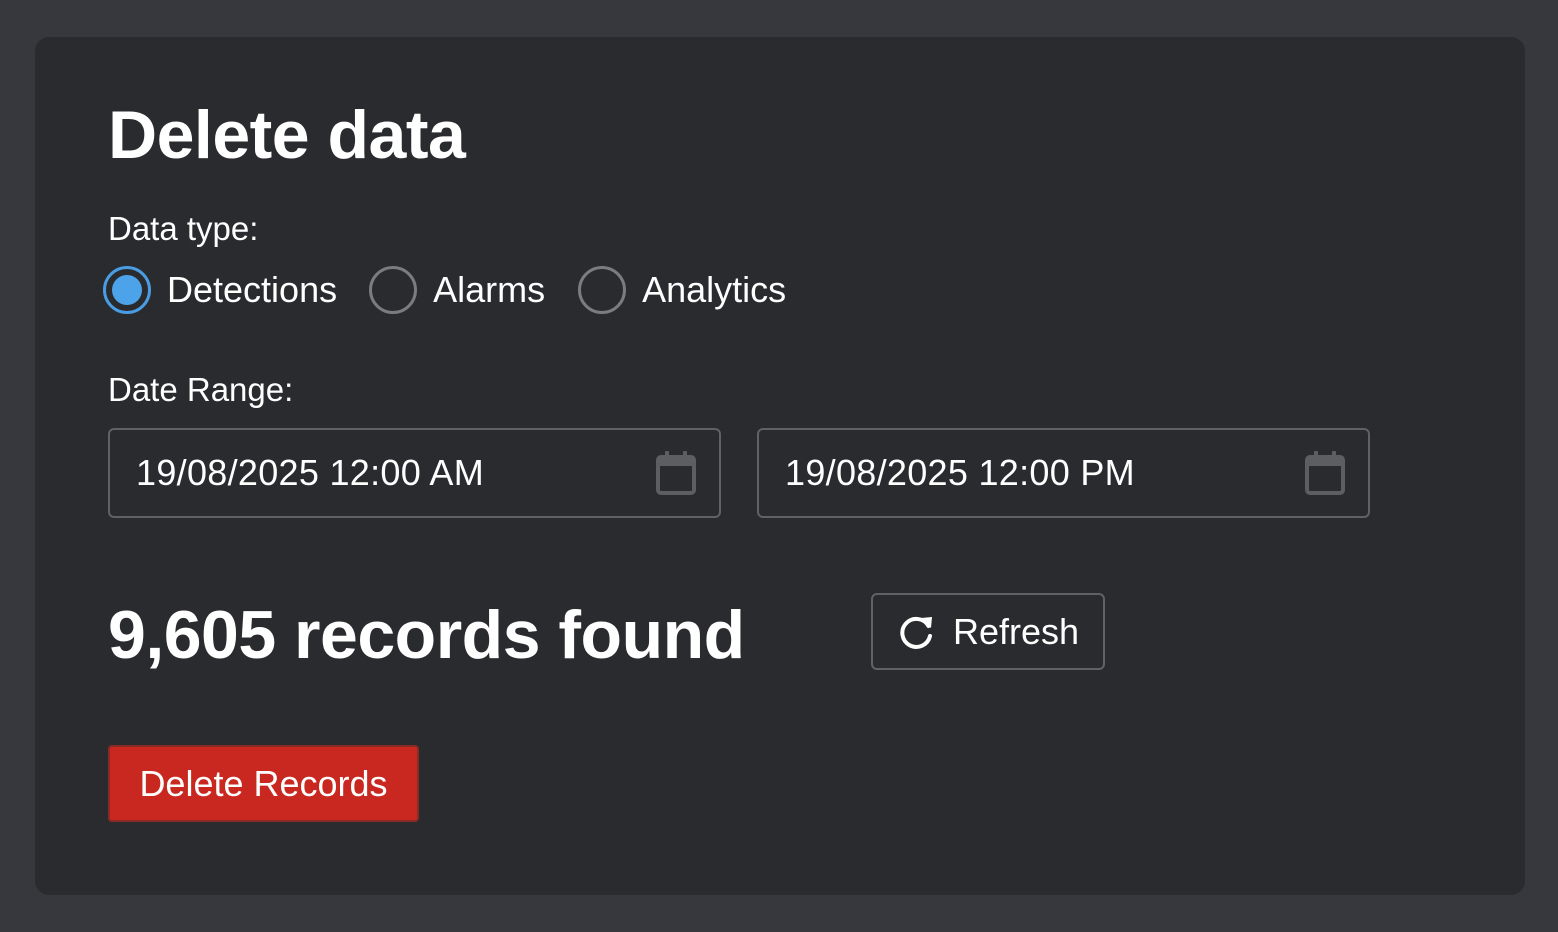  I want to click on records-found-count: 9,605 records found, so click(426, 635).